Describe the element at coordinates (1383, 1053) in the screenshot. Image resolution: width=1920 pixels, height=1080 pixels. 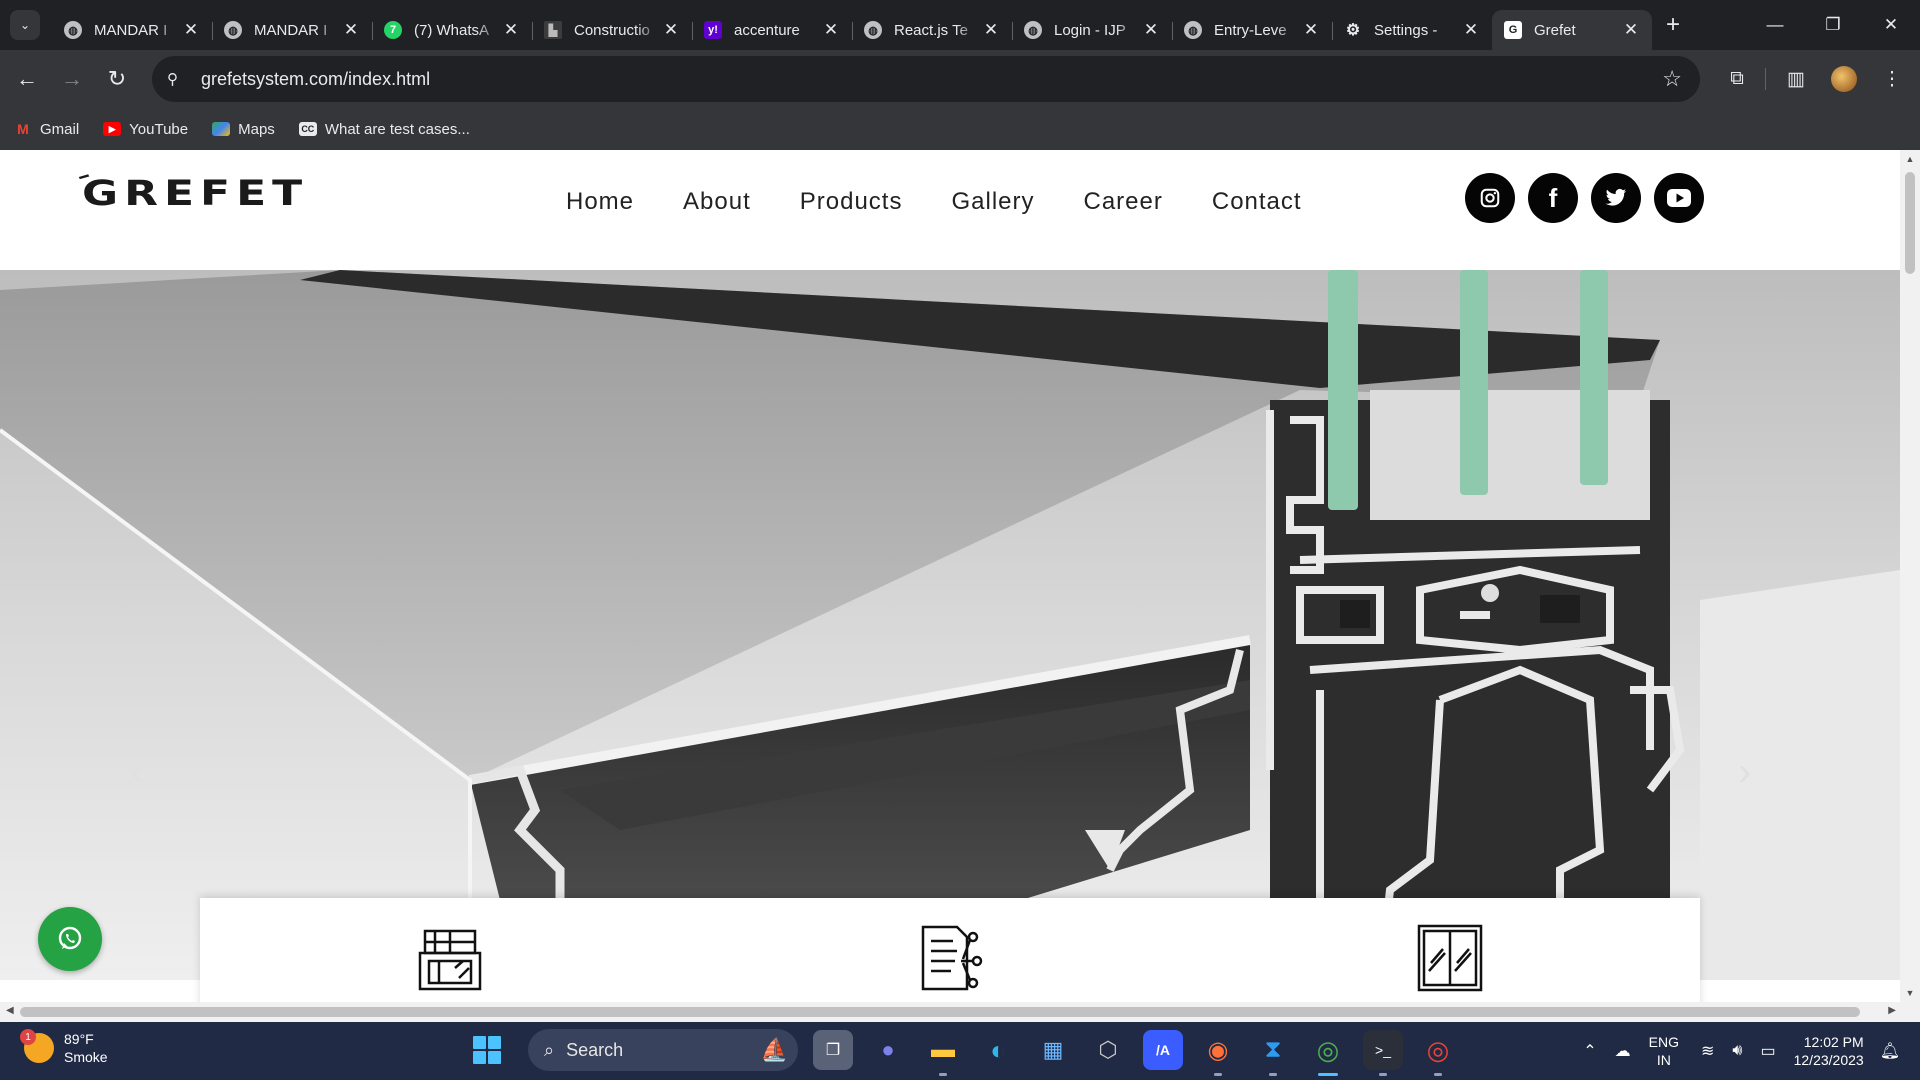
I see `terminal-icon: >_` at that location.